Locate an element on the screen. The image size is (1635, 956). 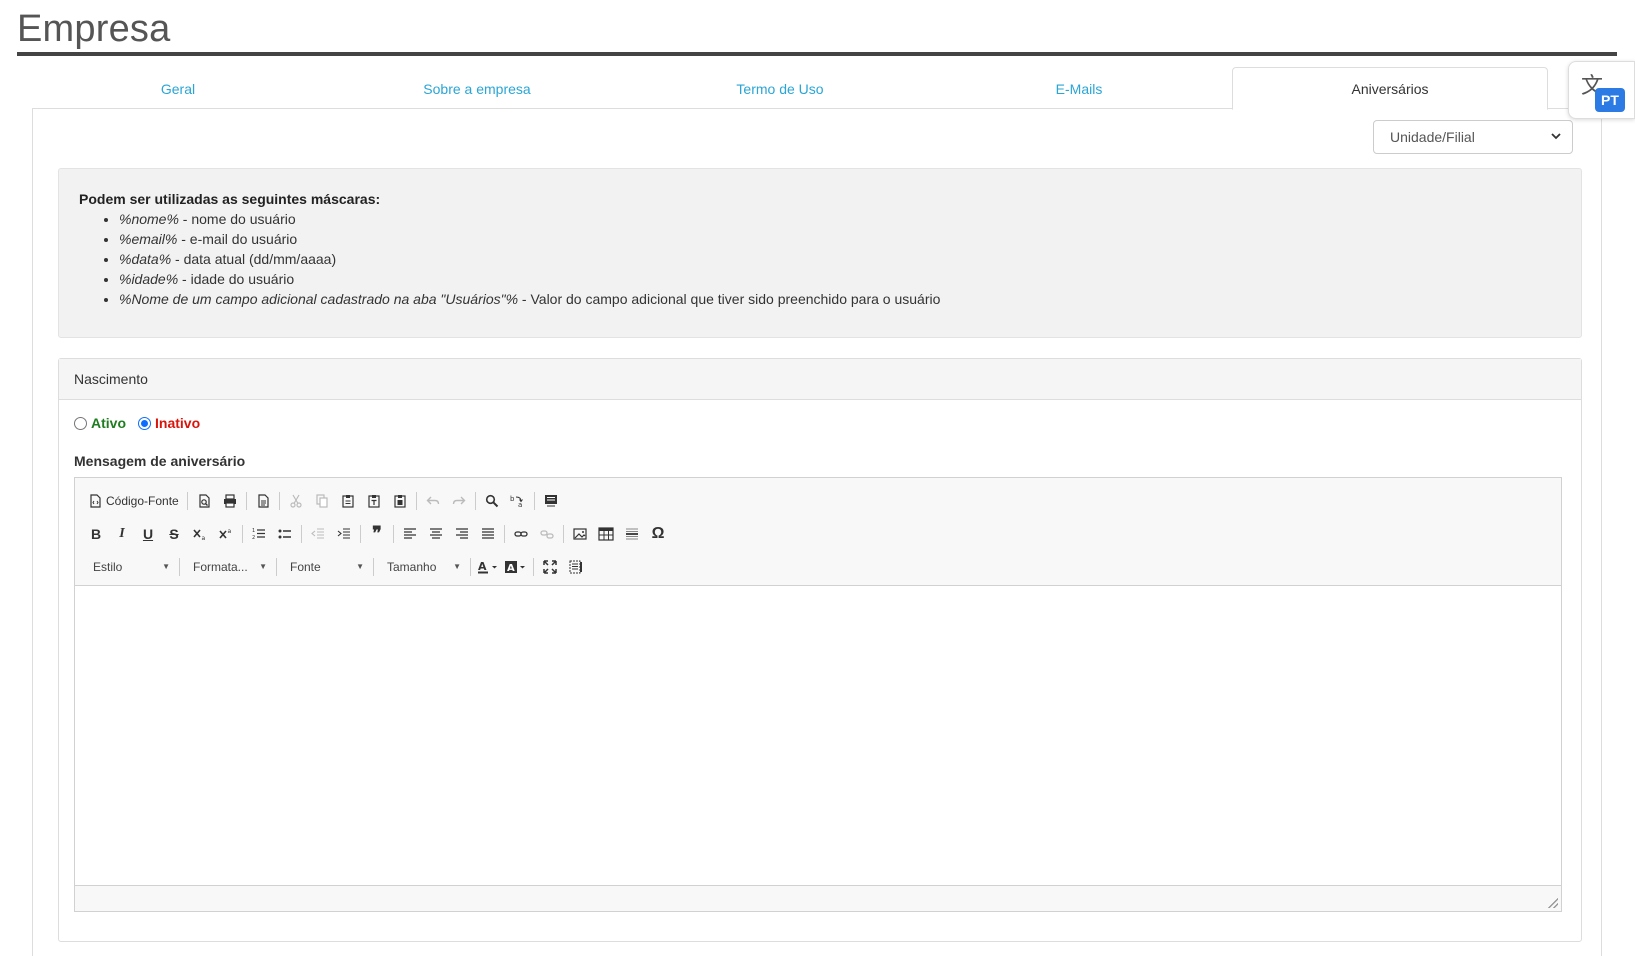
mask-desc: - data atual (dd/mm/aaaa) is located at coordinates (254, 259).